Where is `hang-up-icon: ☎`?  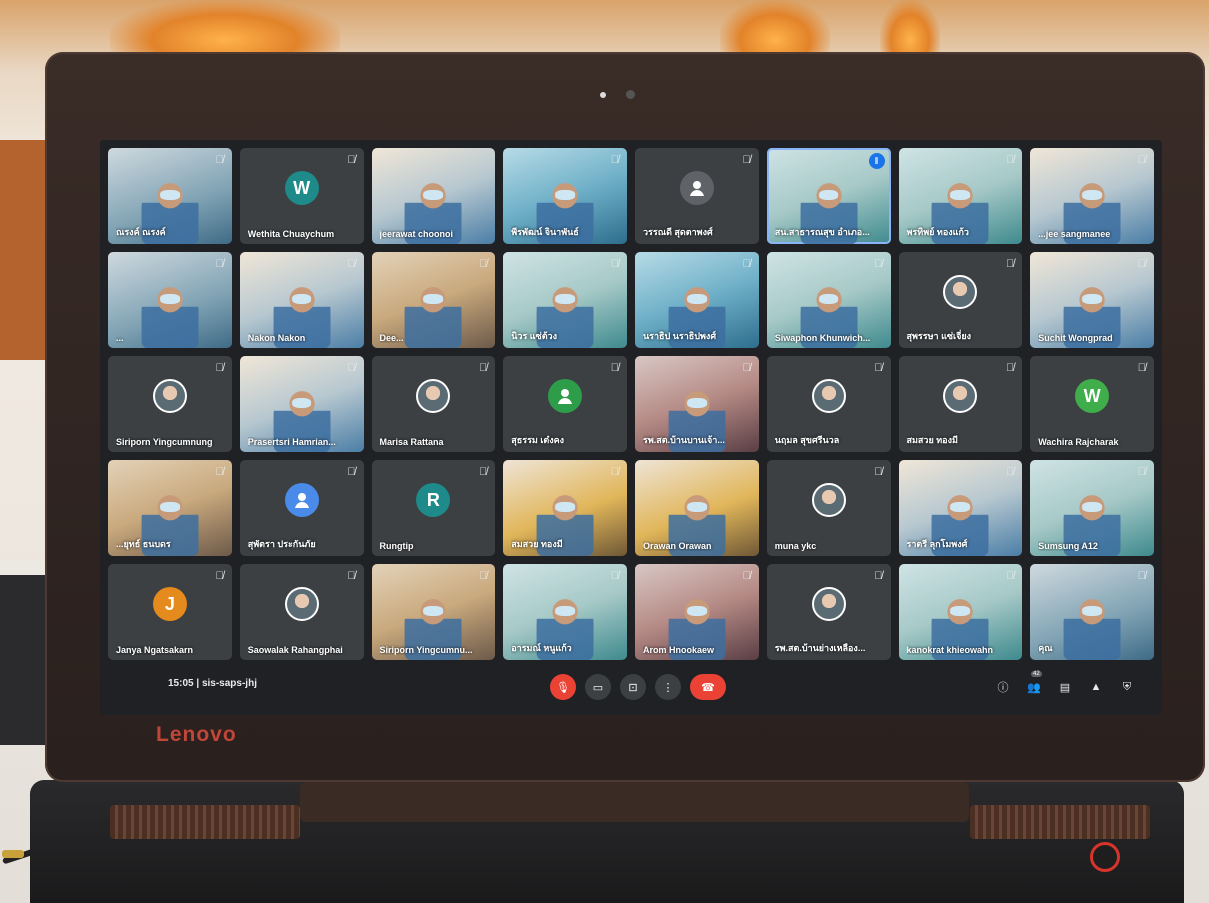
hang-up-icon: ☎ is located at coordinates (708, 687).